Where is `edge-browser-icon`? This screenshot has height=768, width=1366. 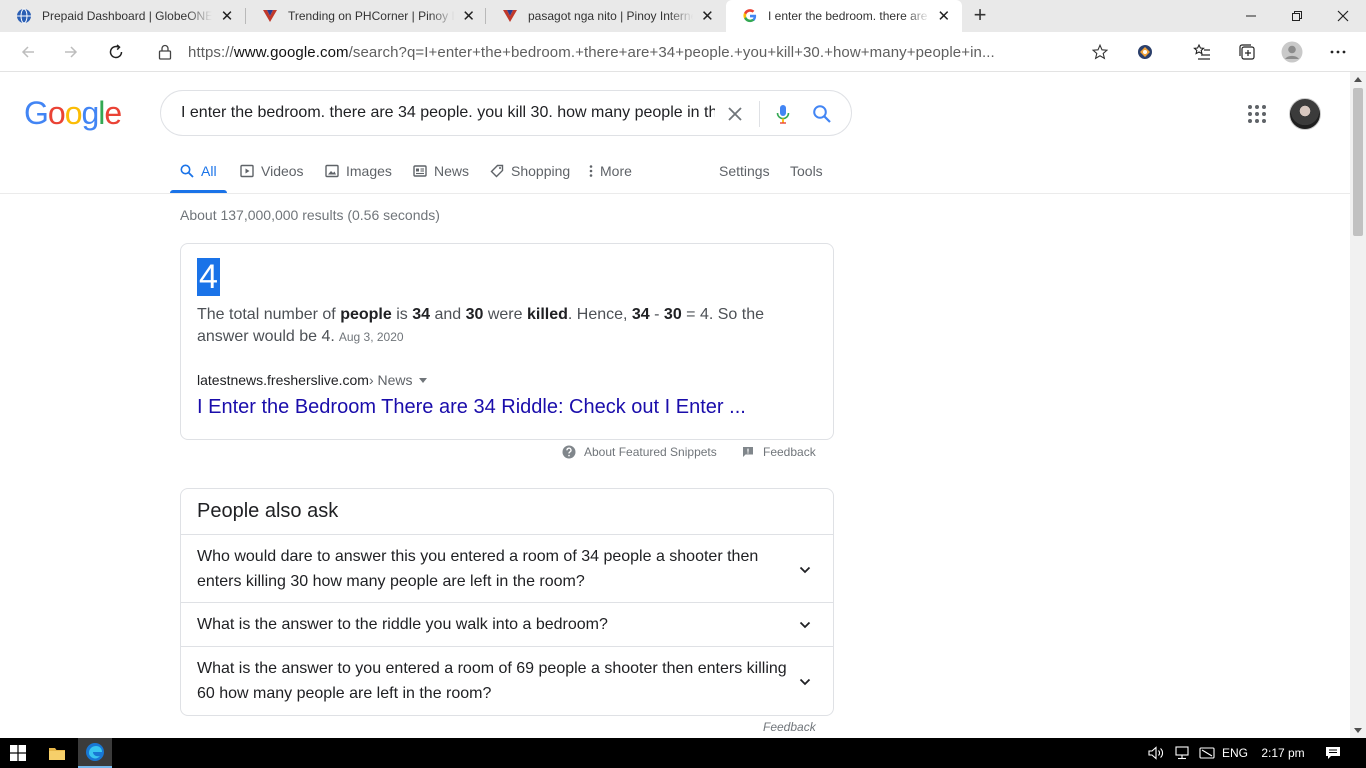
edge-browser-icon is located at coordinates (95, 753).